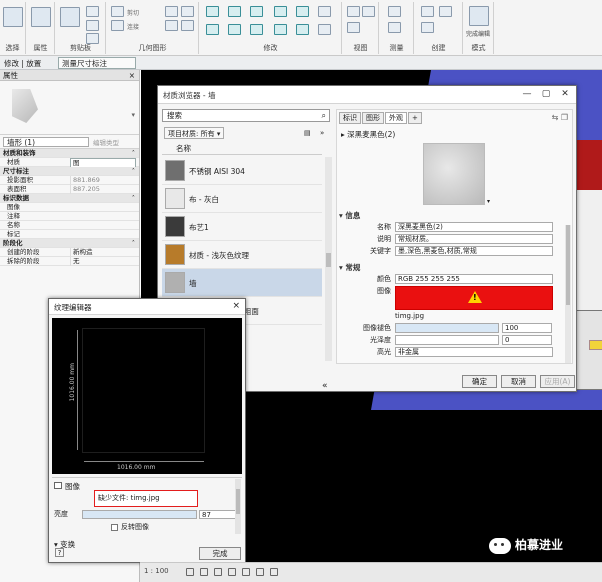  I want to click on type-preview: ▾, so click(69, 108).